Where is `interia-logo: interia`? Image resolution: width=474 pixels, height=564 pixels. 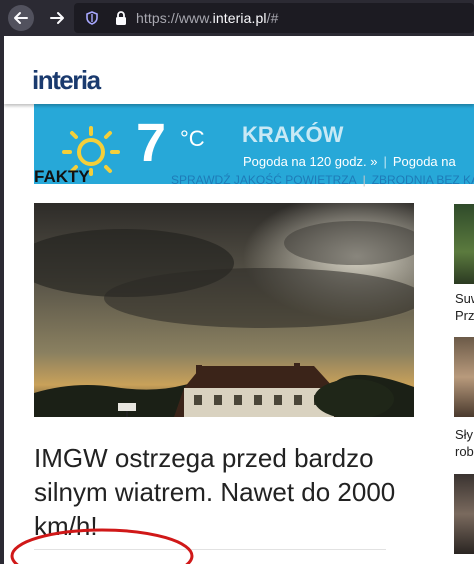
interia-logo: interia is located at coordinates (66, 80).